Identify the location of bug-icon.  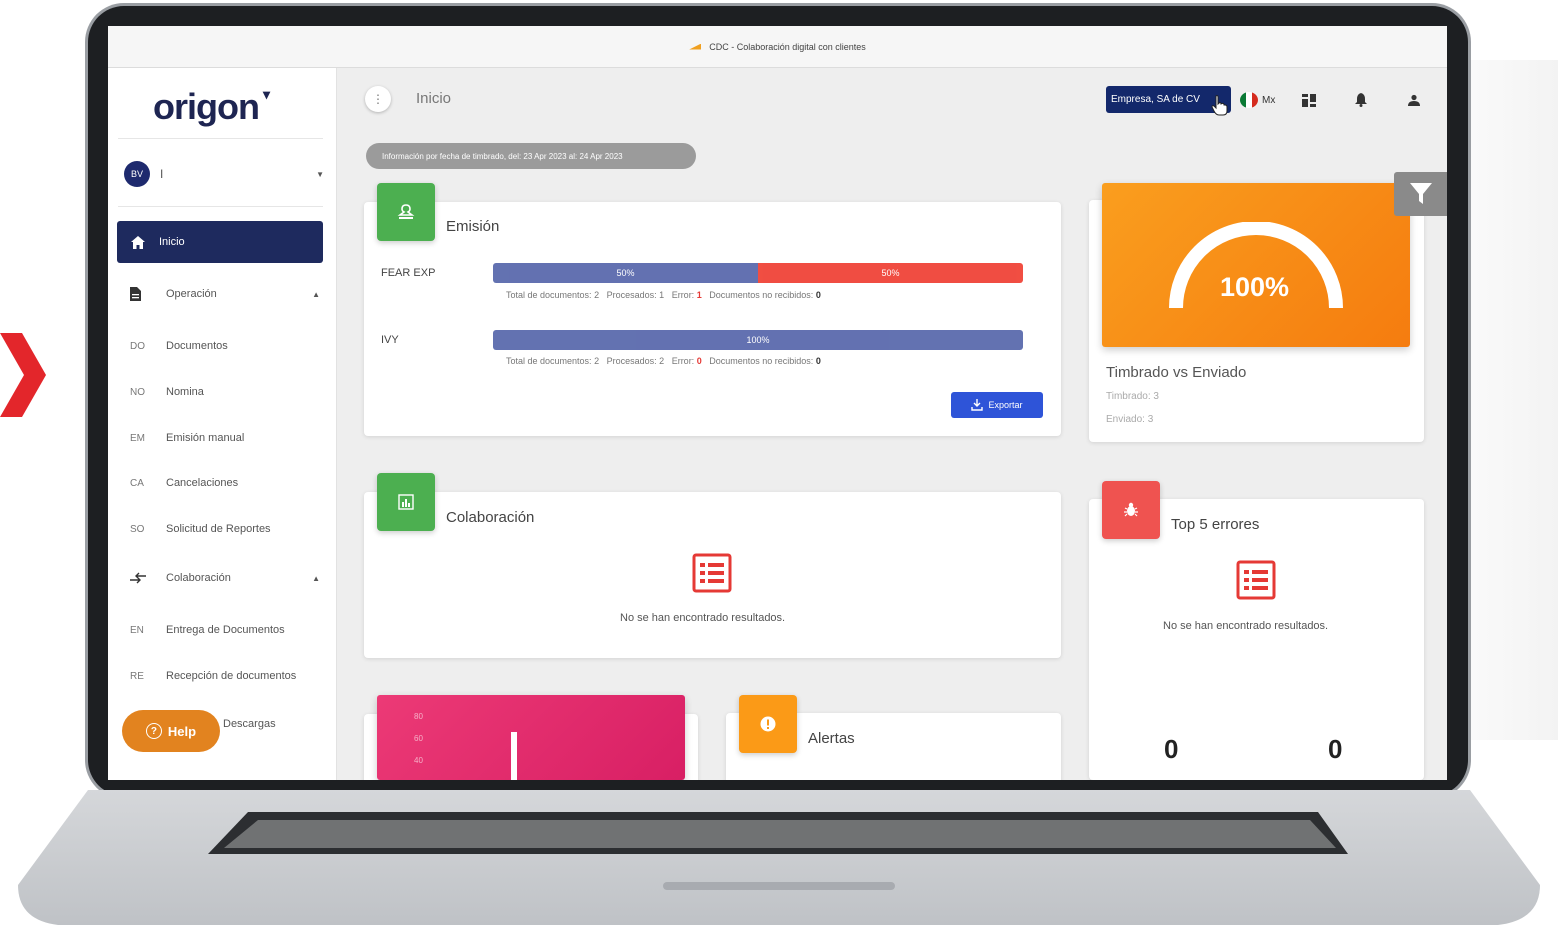
(1131, 509).